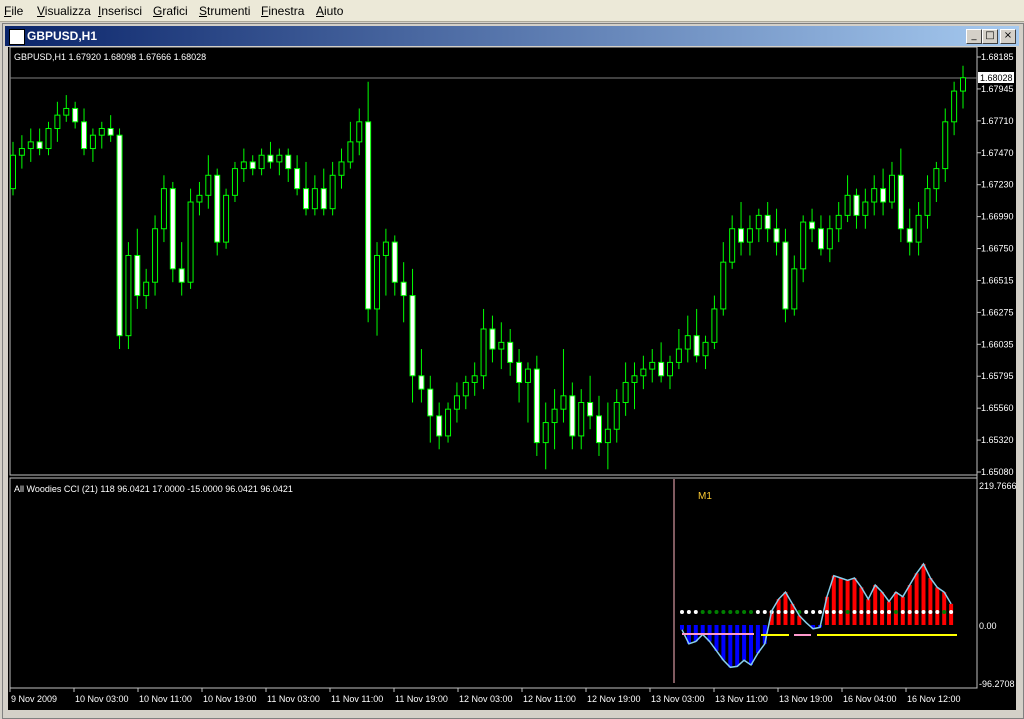 The image size is (1024, 719). I want to click on time-tick-label: 12 Nov 19:00, so click(614, 699).